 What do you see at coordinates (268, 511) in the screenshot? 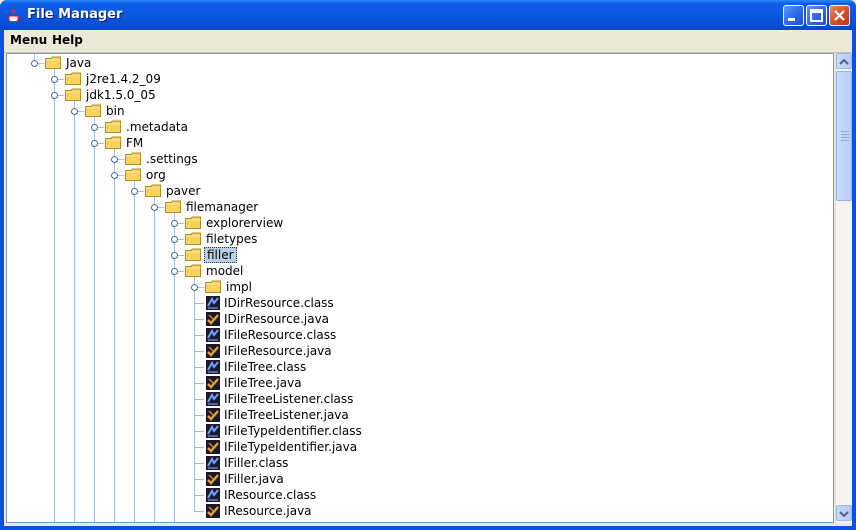
I see `tree-node-label: IResource.java` at bounding box center [268, 511].